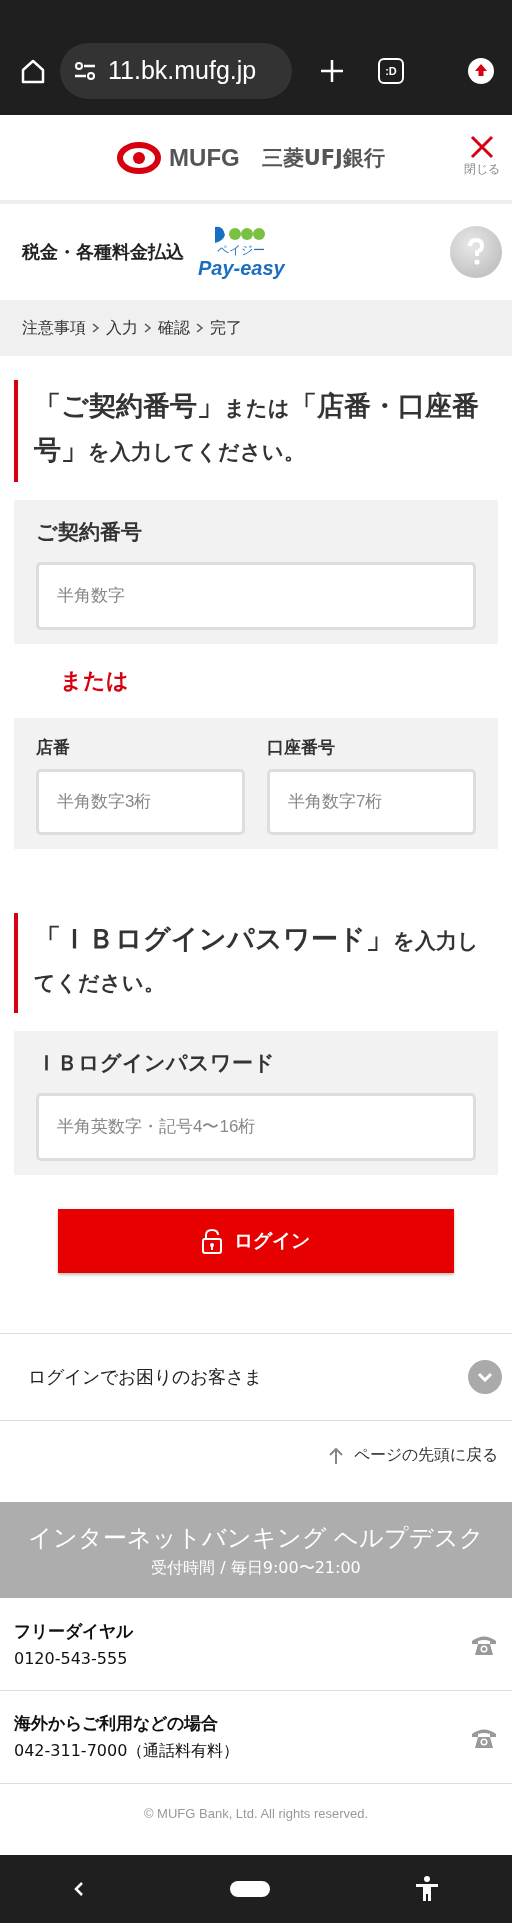  Describe the element at coordinates (427, 1889) in the screenshot. I see `accessibility-icon` at that location.